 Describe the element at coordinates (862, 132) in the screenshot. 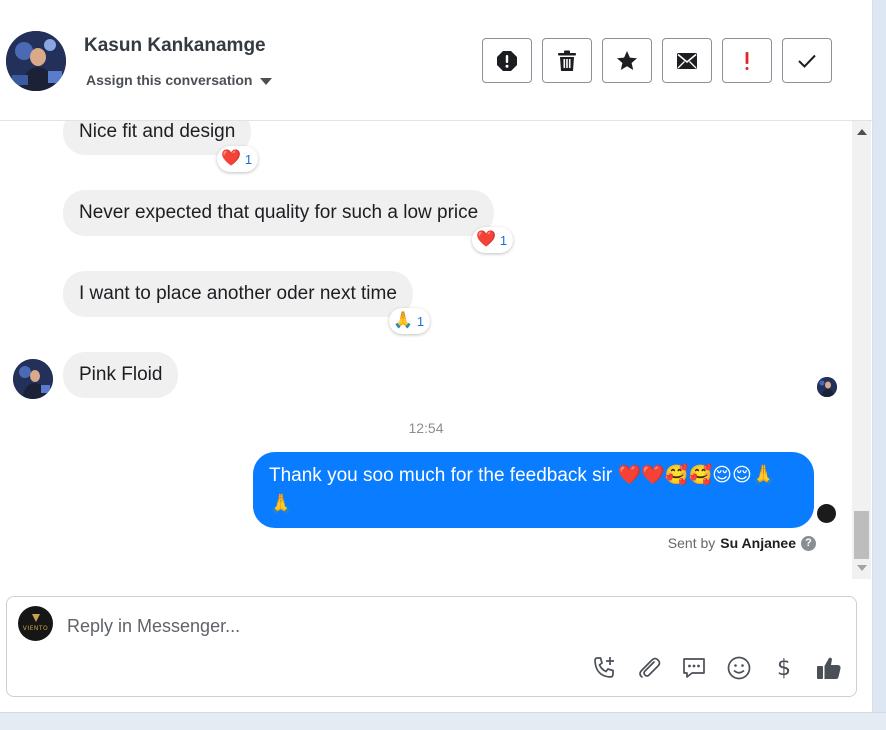

I see `scroll-up-arrow-icon` at that location.